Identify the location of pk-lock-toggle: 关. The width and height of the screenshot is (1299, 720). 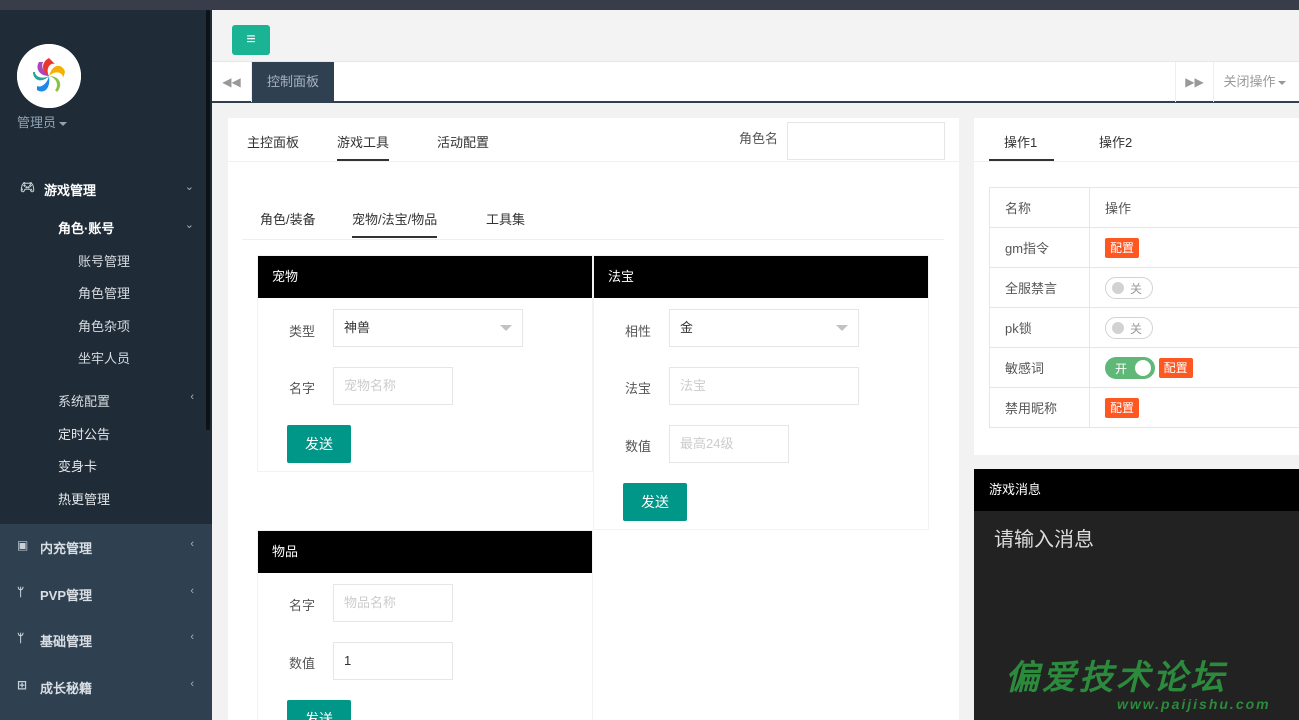
(1129, 327).